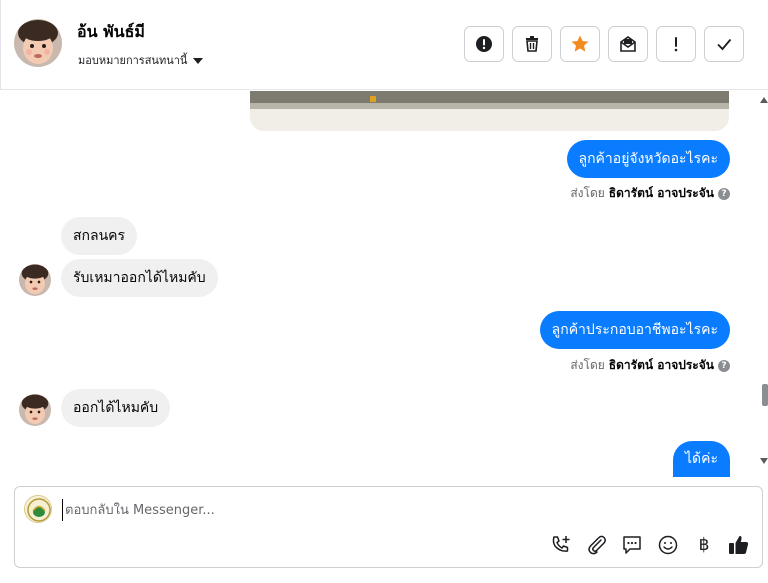  I want to click on alert-circle-icon, so click(484, 44).